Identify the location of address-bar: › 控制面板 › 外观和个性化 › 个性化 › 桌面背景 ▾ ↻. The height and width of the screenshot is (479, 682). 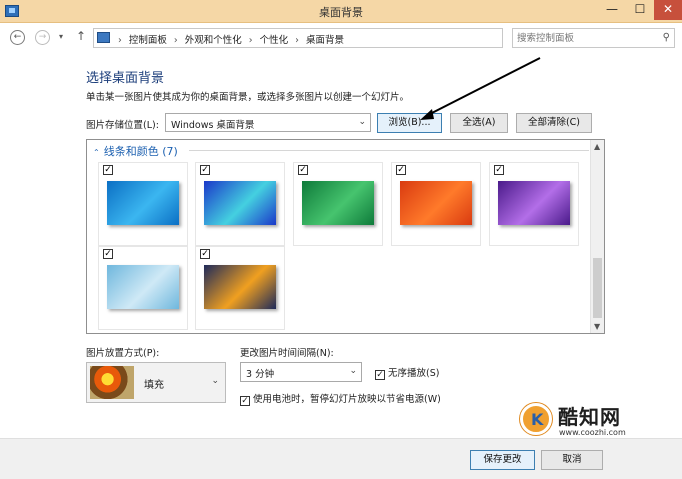
(342, 38).